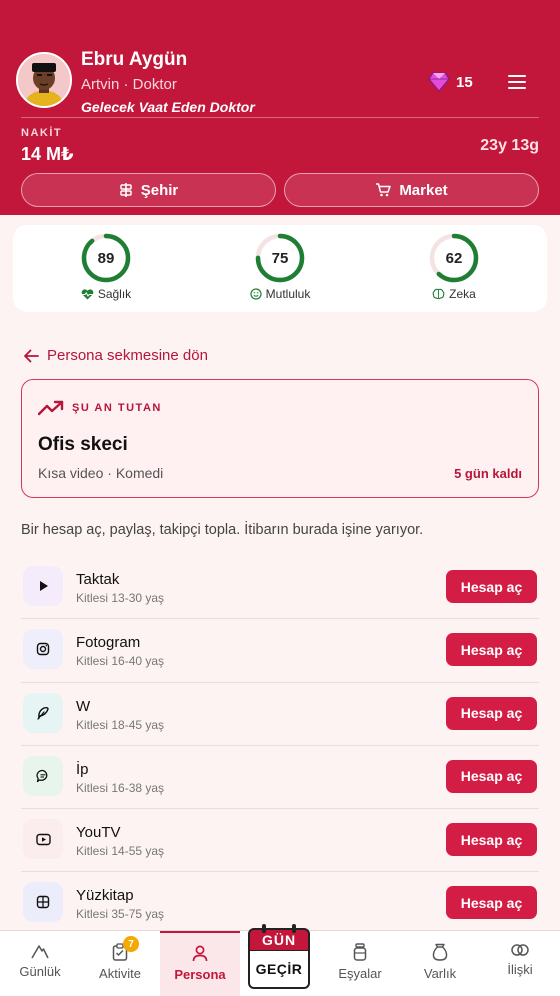 Image resolution: width=560 pixels, height=996 pixels. Describe the element at coordinates (440, 963) in the screenshot. I see `nav-assets: Varlık` at that location.